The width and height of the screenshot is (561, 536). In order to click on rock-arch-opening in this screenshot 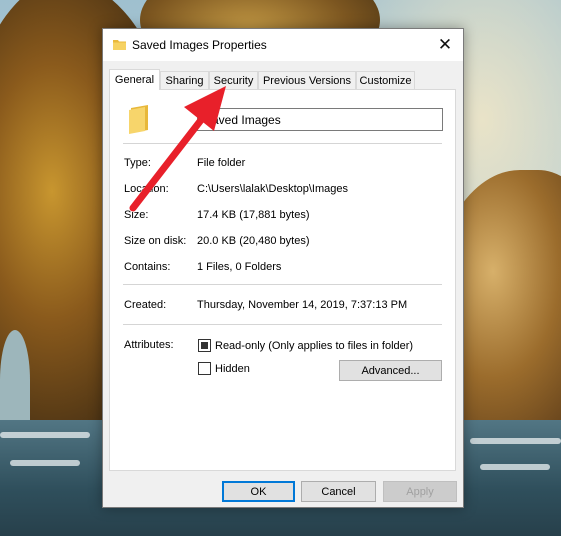, I will do `click(15, 380)`.